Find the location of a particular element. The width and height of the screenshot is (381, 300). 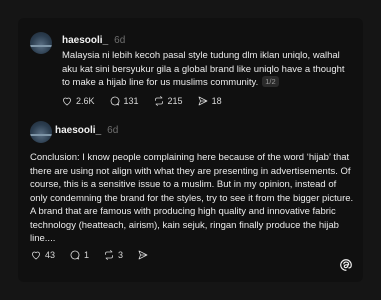

like-button: 43 is located at coordinates (42, 255).